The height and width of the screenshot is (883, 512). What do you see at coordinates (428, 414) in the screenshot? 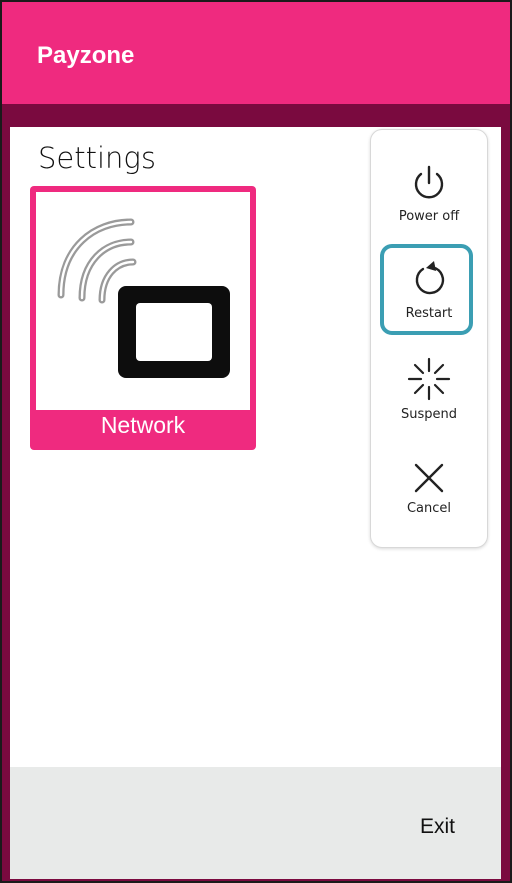
I see `suspend-label: Suspend` at bounding box center [428, 414].